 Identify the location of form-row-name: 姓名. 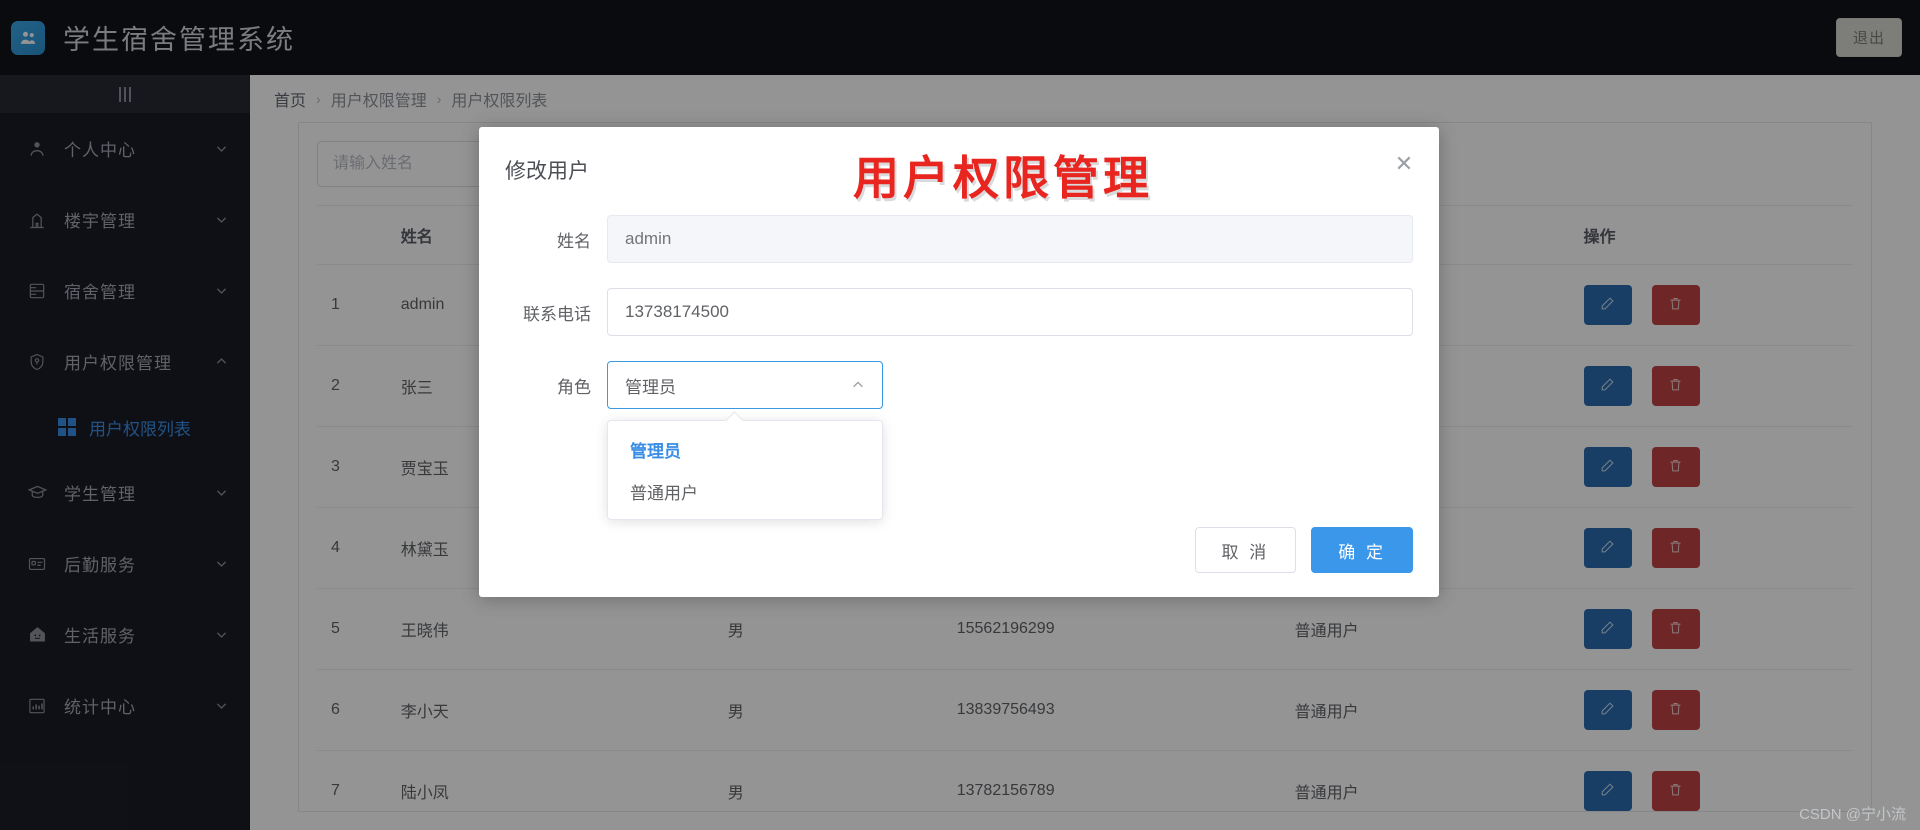
(959, 239).